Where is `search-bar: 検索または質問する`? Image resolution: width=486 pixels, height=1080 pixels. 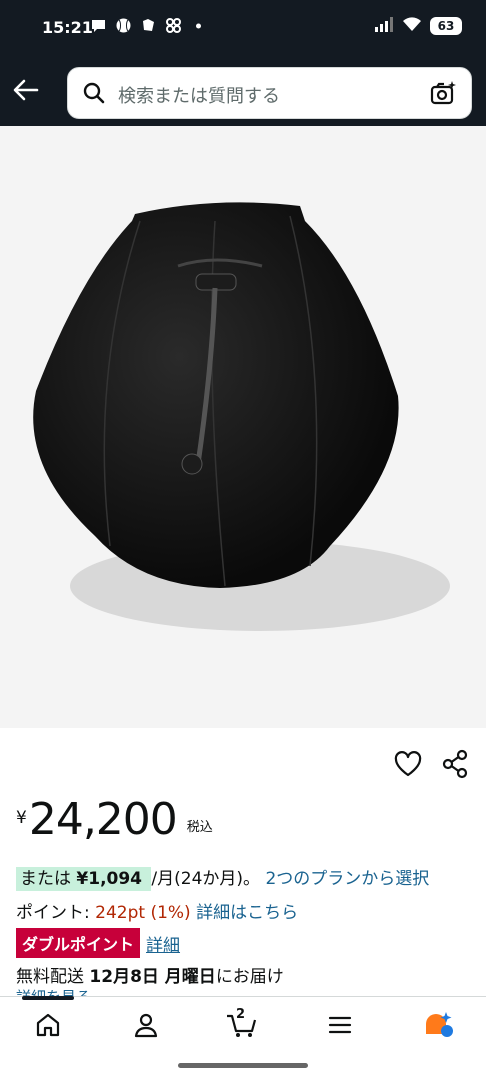
search-bar: 検索または質問する is located at coordinates (269, 93).